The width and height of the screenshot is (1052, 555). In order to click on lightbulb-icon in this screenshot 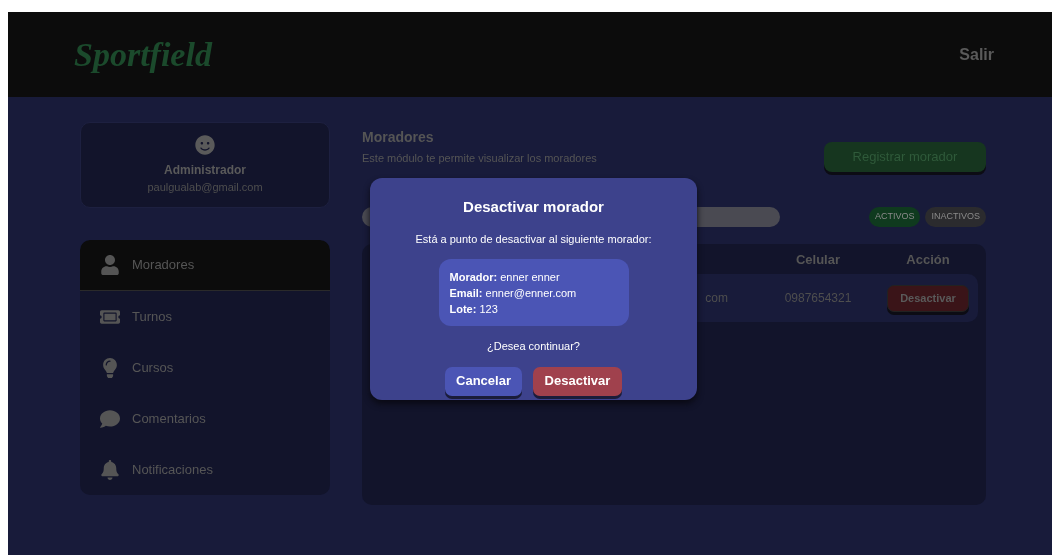, I will do `click(110, 367)`.